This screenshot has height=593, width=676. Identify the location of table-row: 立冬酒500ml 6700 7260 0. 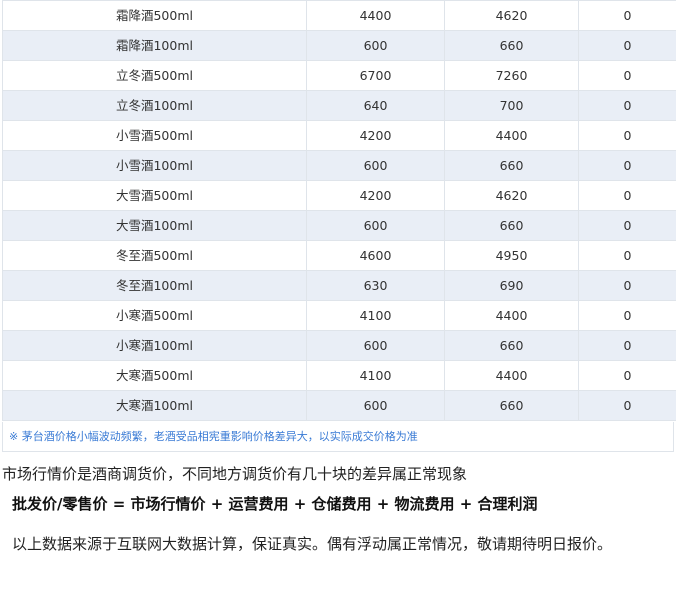
(339, 75).